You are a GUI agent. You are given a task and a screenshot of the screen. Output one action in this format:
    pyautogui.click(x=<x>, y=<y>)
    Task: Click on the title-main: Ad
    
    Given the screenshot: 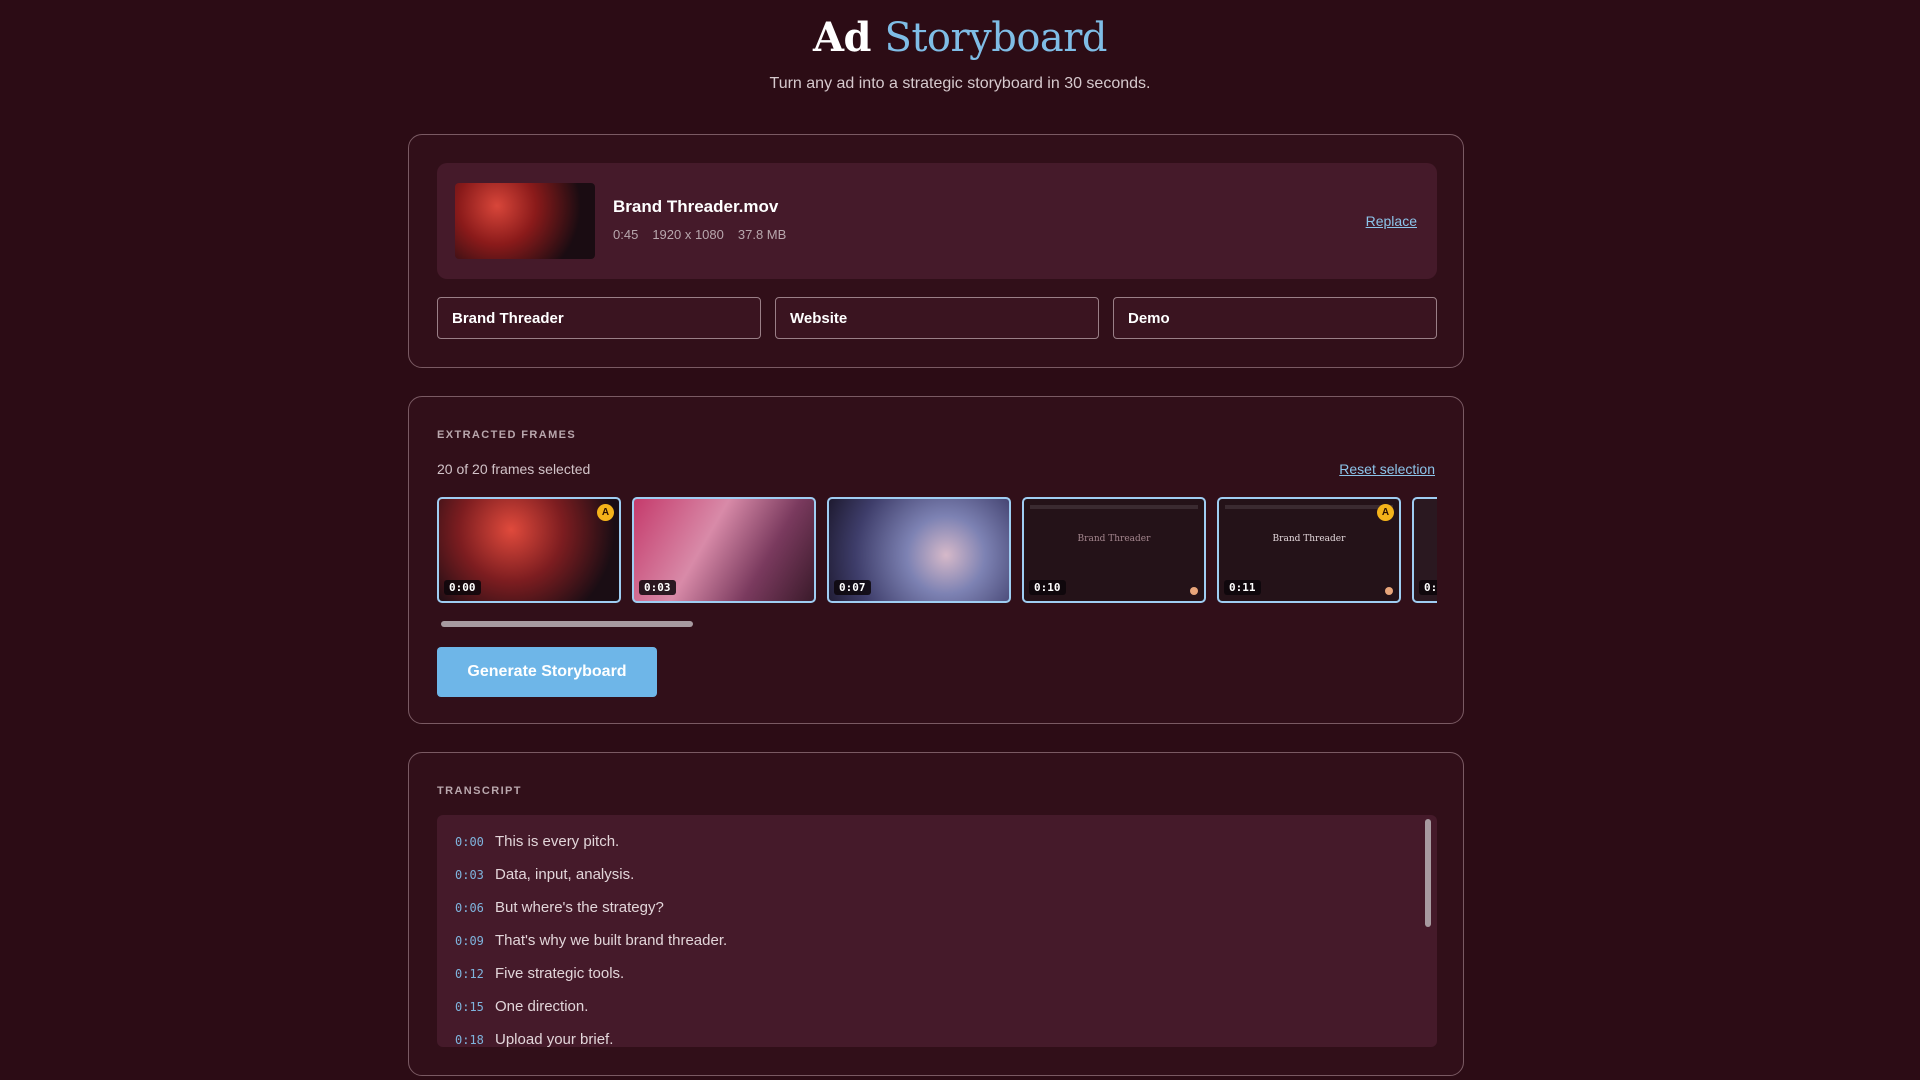 What is the action you would take?
    pyautogui.click(x=842, y=37)
    